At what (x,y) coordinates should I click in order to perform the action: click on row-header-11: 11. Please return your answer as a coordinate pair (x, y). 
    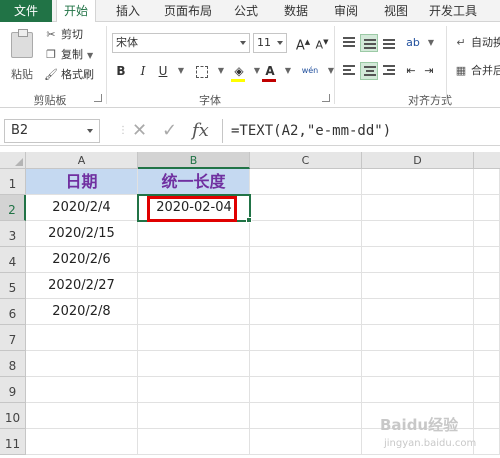
    Looking at the image, I should click on (13, 442).